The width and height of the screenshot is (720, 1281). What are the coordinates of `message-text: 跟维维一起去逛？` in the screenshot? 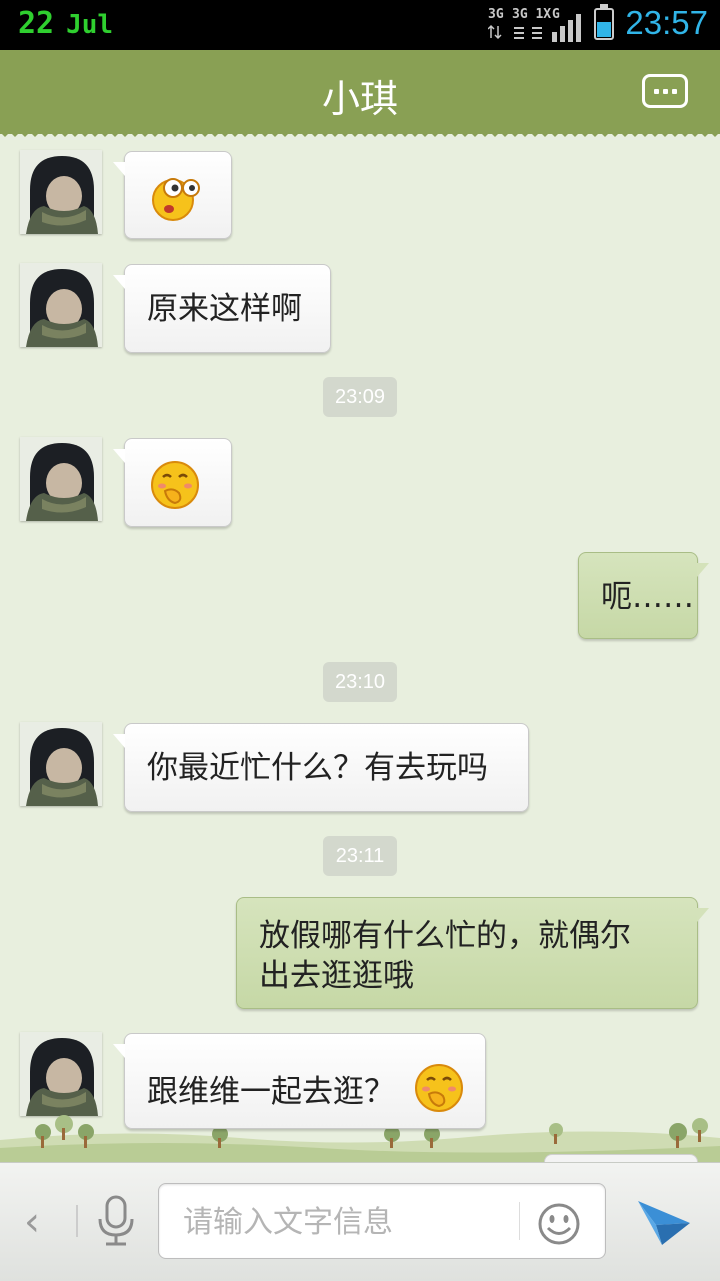 It's located at (271, 1092).